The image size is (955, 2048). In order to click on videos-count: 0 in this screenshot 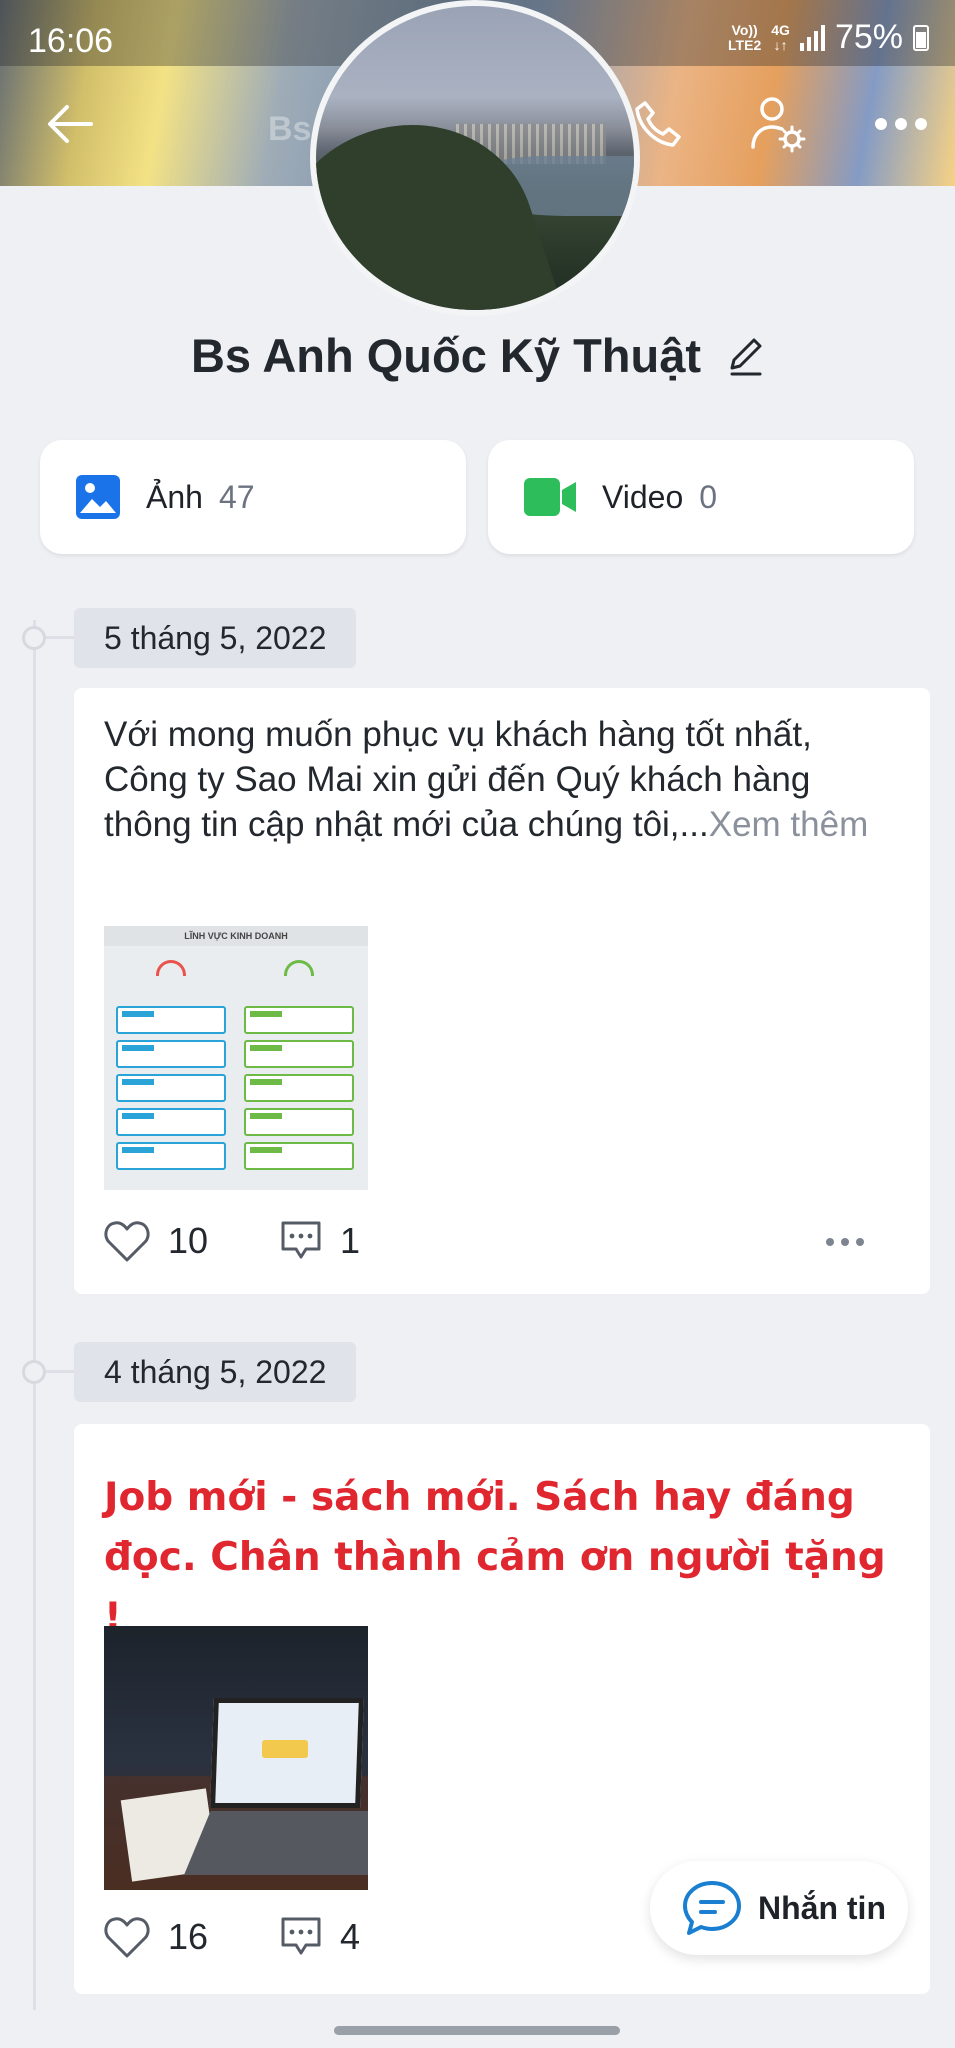, I will do `click(708, 496)`.